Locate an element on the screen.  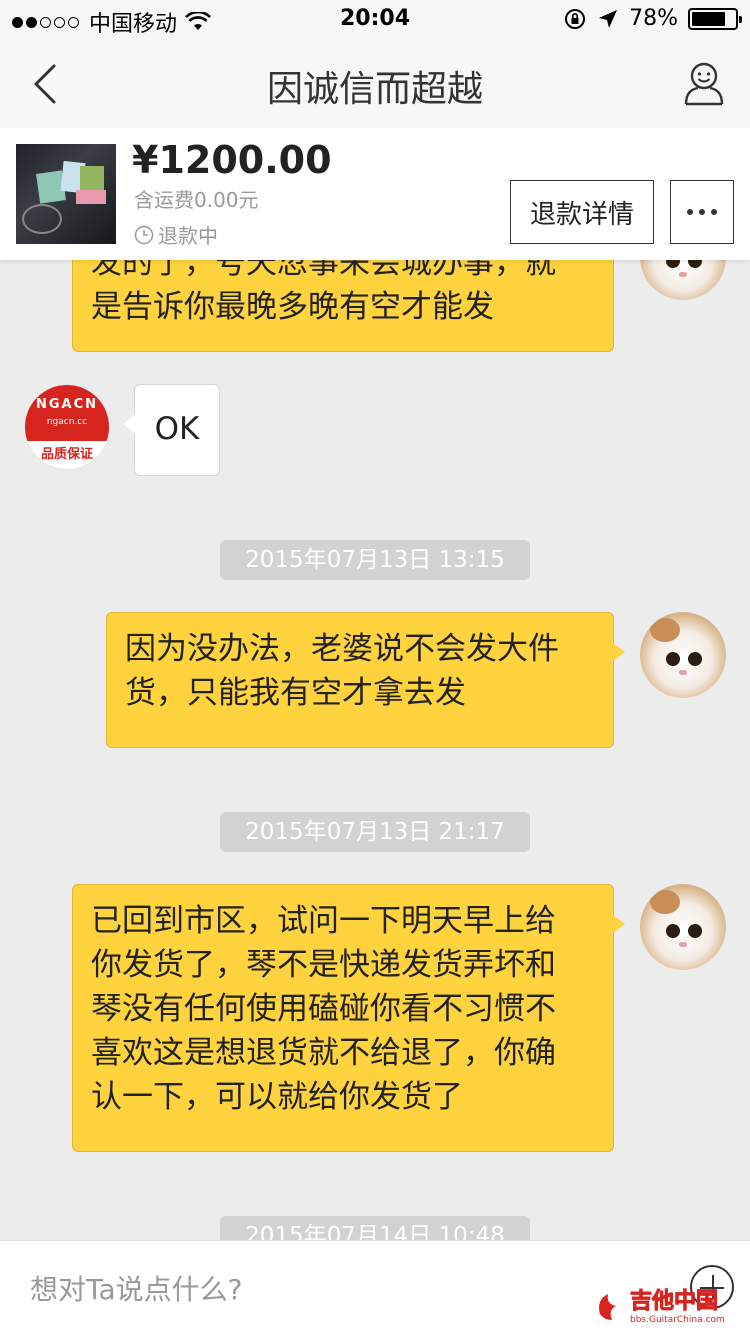
store-site: ngacn.cc is located at coordinates (67, 422).